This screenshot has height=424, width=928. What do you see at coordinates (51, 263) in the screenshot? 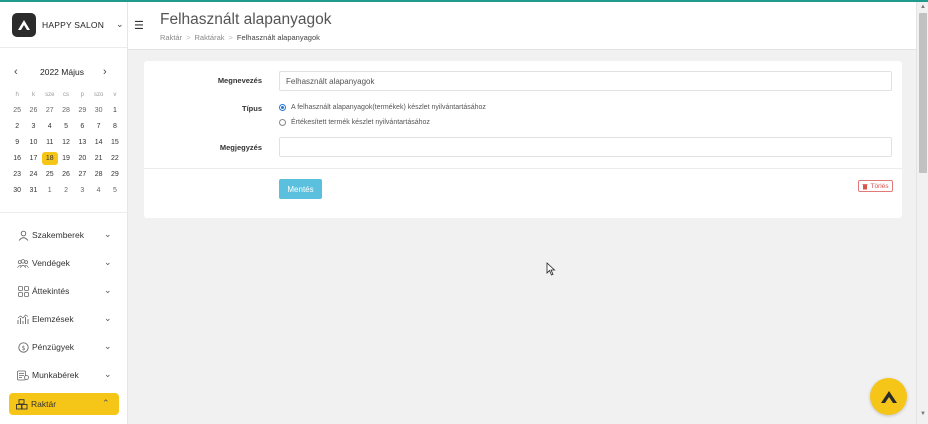
I see `sidebar-item-label: Vendégek` at bounding box center [51, 263].